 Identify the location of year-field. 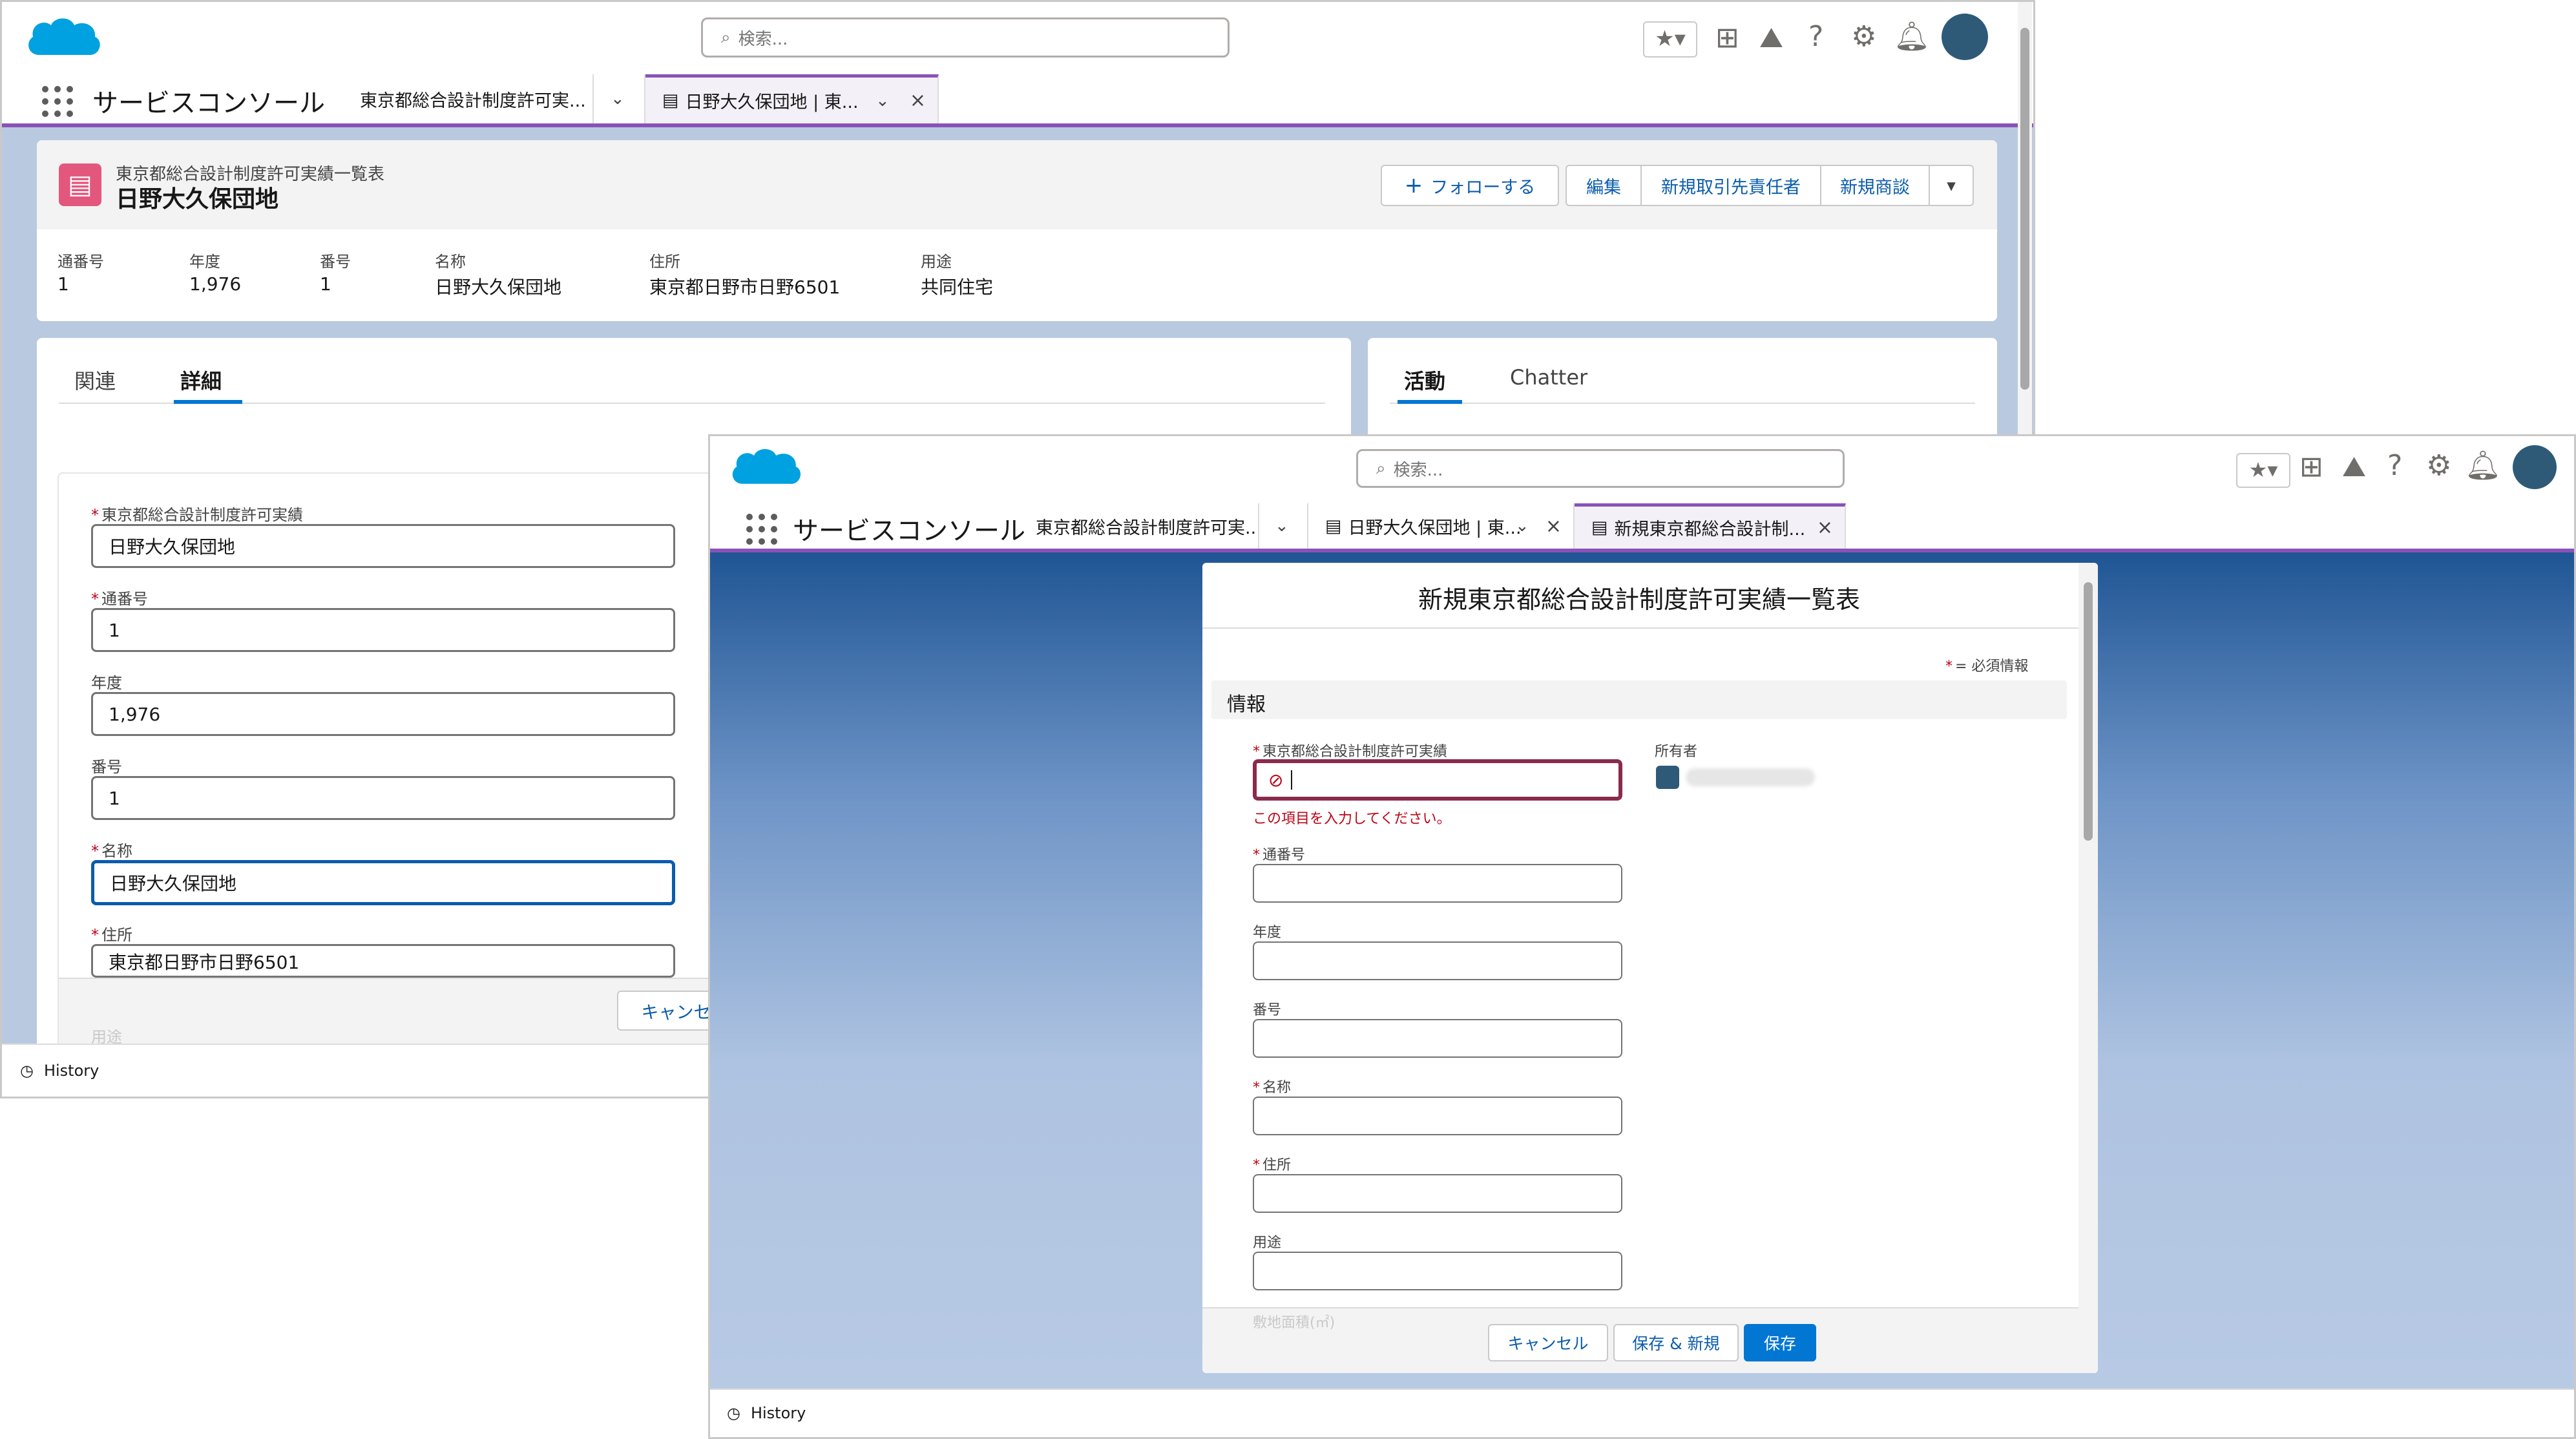
(1437, 960).